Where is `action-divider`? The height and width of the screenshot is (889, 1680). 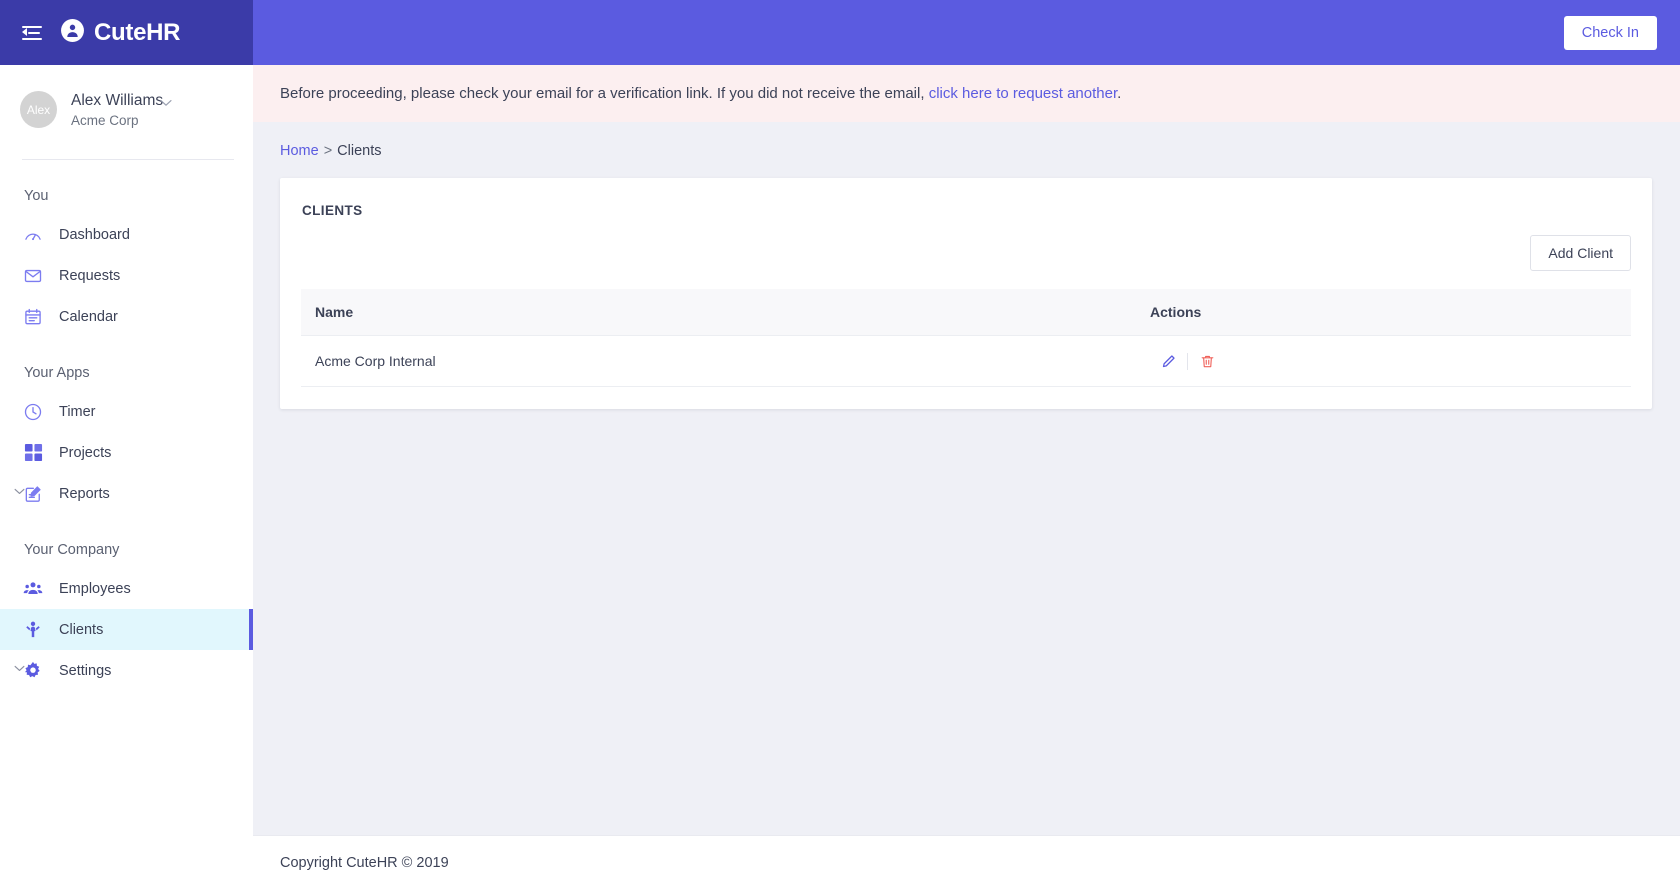
action-divider is located at coordinates (1187, 361).